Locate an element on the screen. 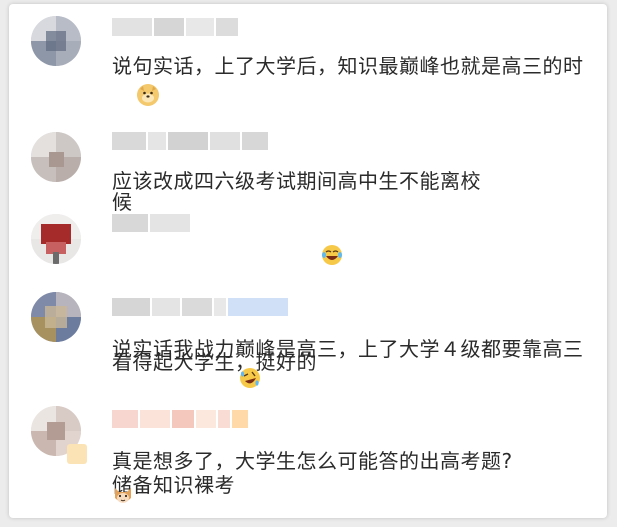 Image resolution: width=617 pixels, height=527 pixels. comment-text: 真是想多了，大学生怎么可能答的出高考题? is located at coordinates (312, 461).